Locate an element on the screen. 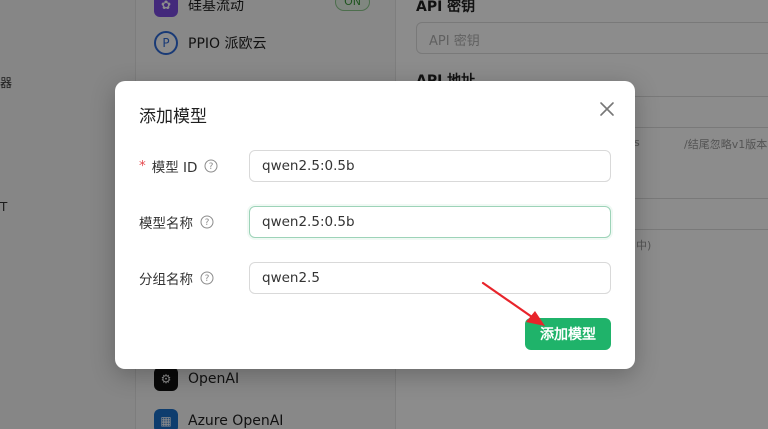  form-row-model-id: * 模型 ID ? is located at coordinates (375, 166).